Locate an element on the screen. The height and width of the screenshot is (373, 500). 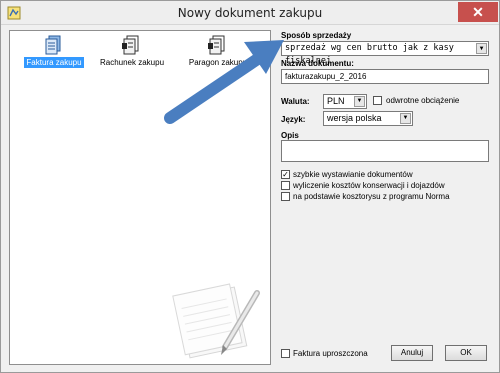
language-select: wersja polska ▼ is located at coordinates (368, 118).